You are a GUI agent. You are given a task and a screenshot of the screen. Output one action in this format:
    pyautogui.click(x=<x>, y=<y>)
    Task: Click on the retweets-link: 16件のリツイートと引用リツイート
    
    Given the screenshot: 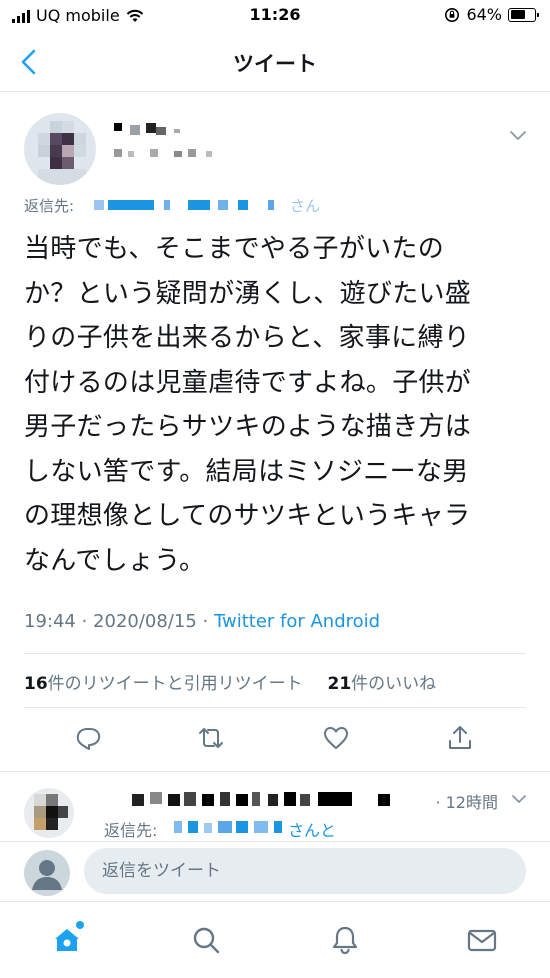 What is the action you would take?
    pyautogui.click(x=163, y=684)
    